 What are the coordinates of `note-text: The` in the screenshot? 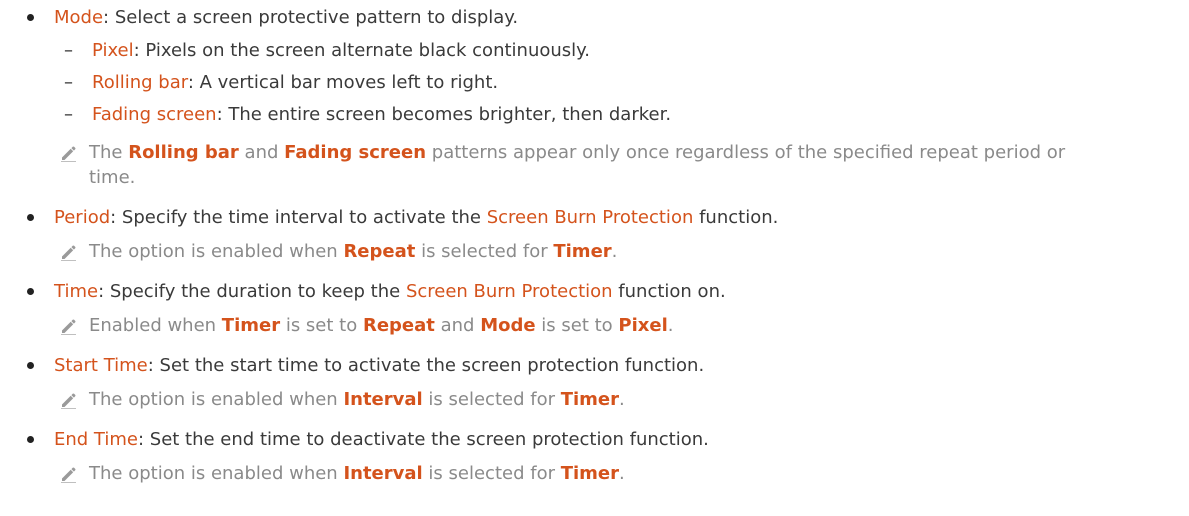 It's located at (109, 152).